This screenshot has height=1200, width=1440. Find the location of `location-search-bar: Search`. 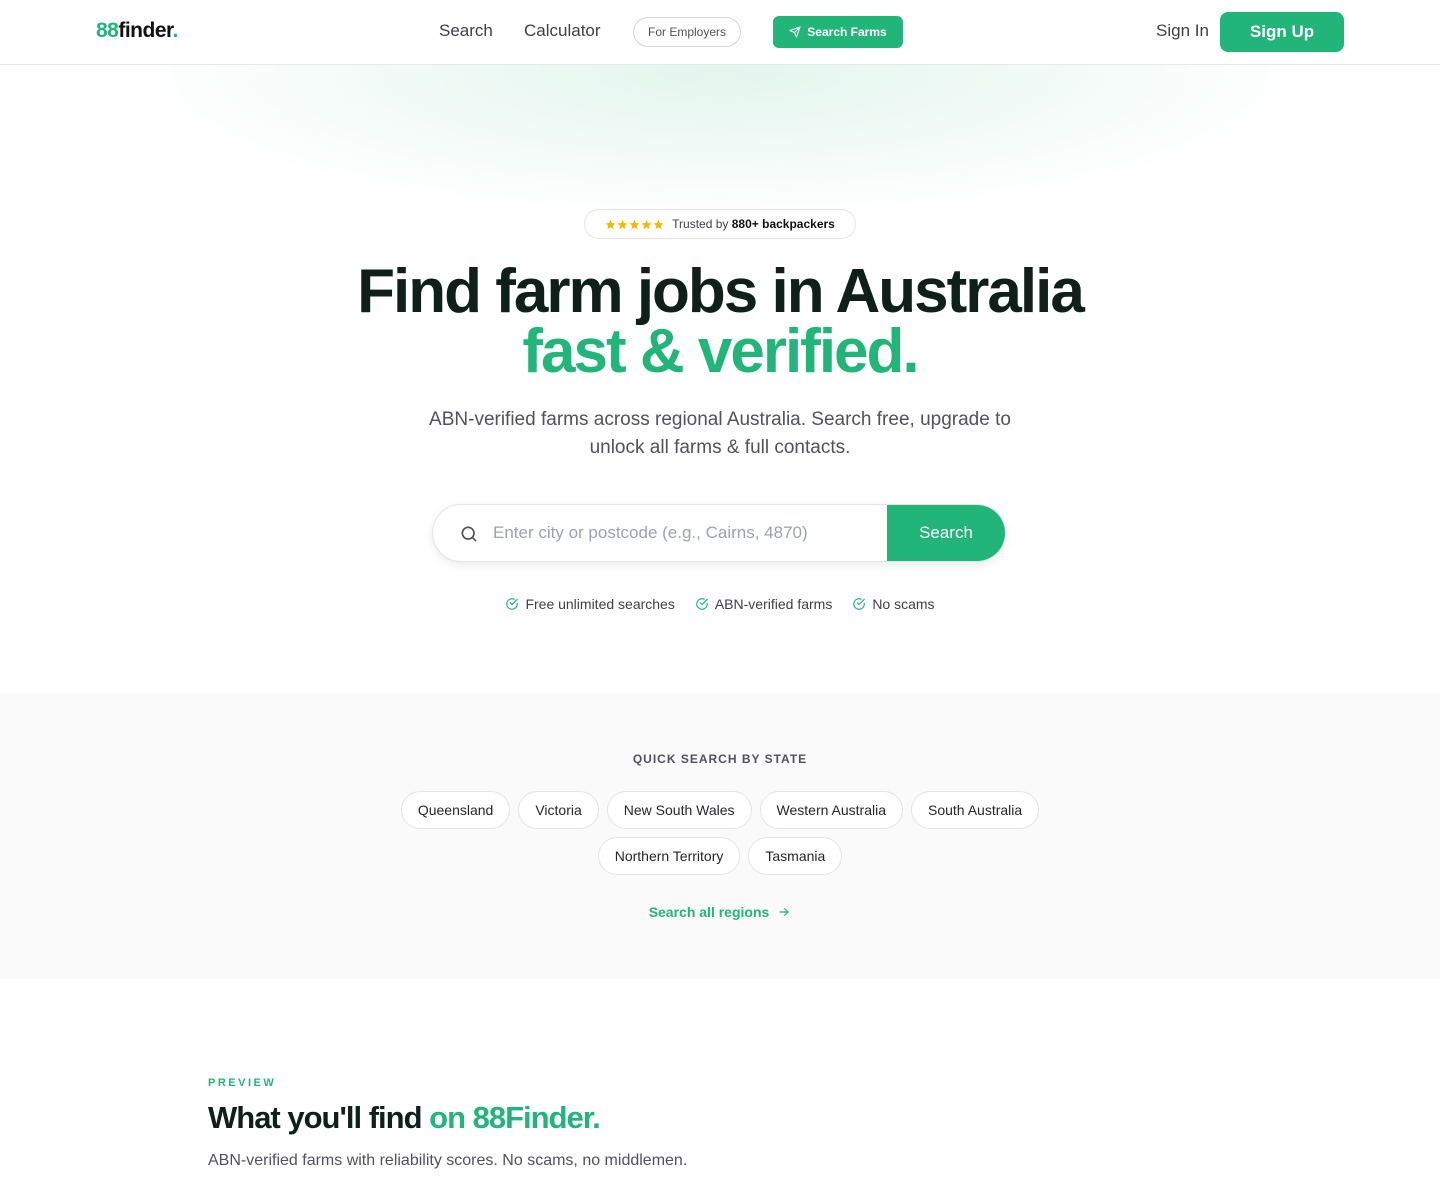

location-search-bar: Search is located at coordinates (719, 533).